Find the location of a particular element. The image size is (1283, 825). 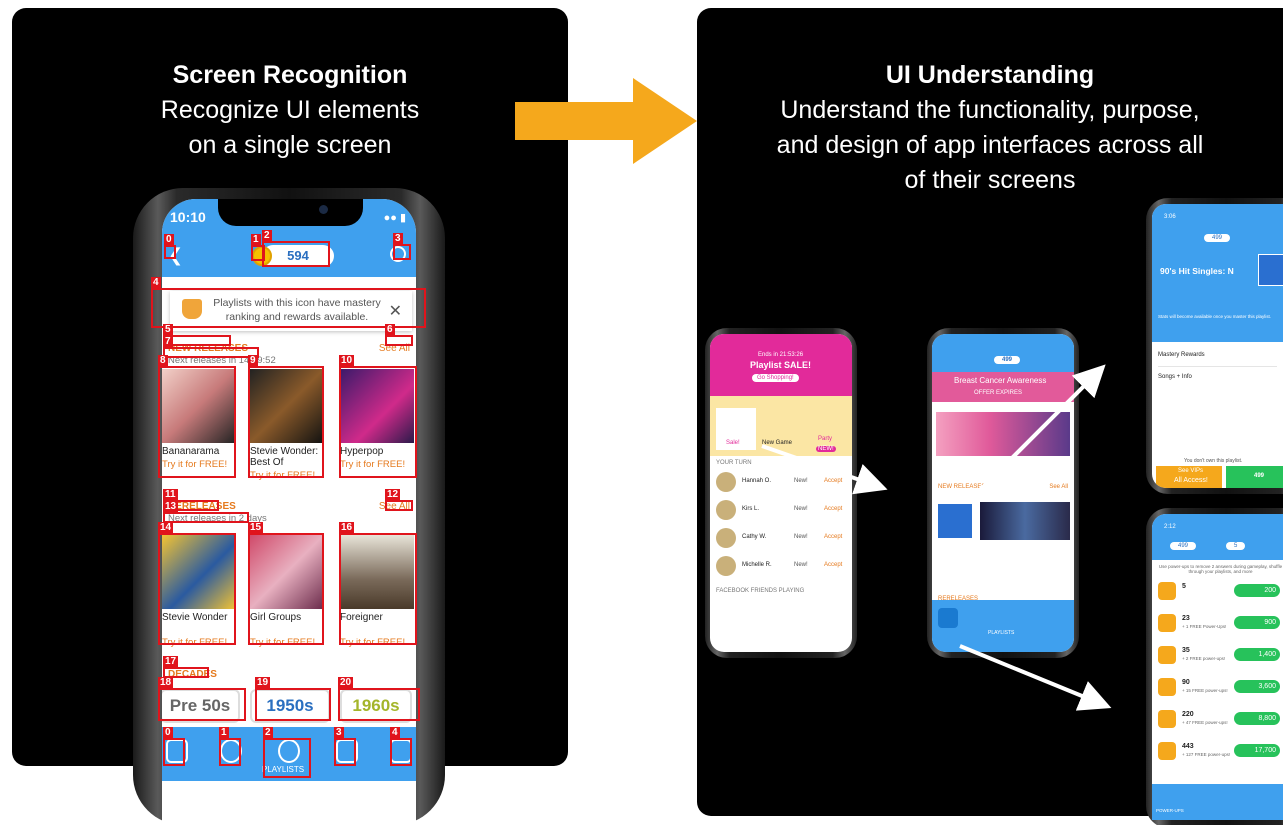

arrow-tab-to-powerups is located at coordinates (1035, 677).